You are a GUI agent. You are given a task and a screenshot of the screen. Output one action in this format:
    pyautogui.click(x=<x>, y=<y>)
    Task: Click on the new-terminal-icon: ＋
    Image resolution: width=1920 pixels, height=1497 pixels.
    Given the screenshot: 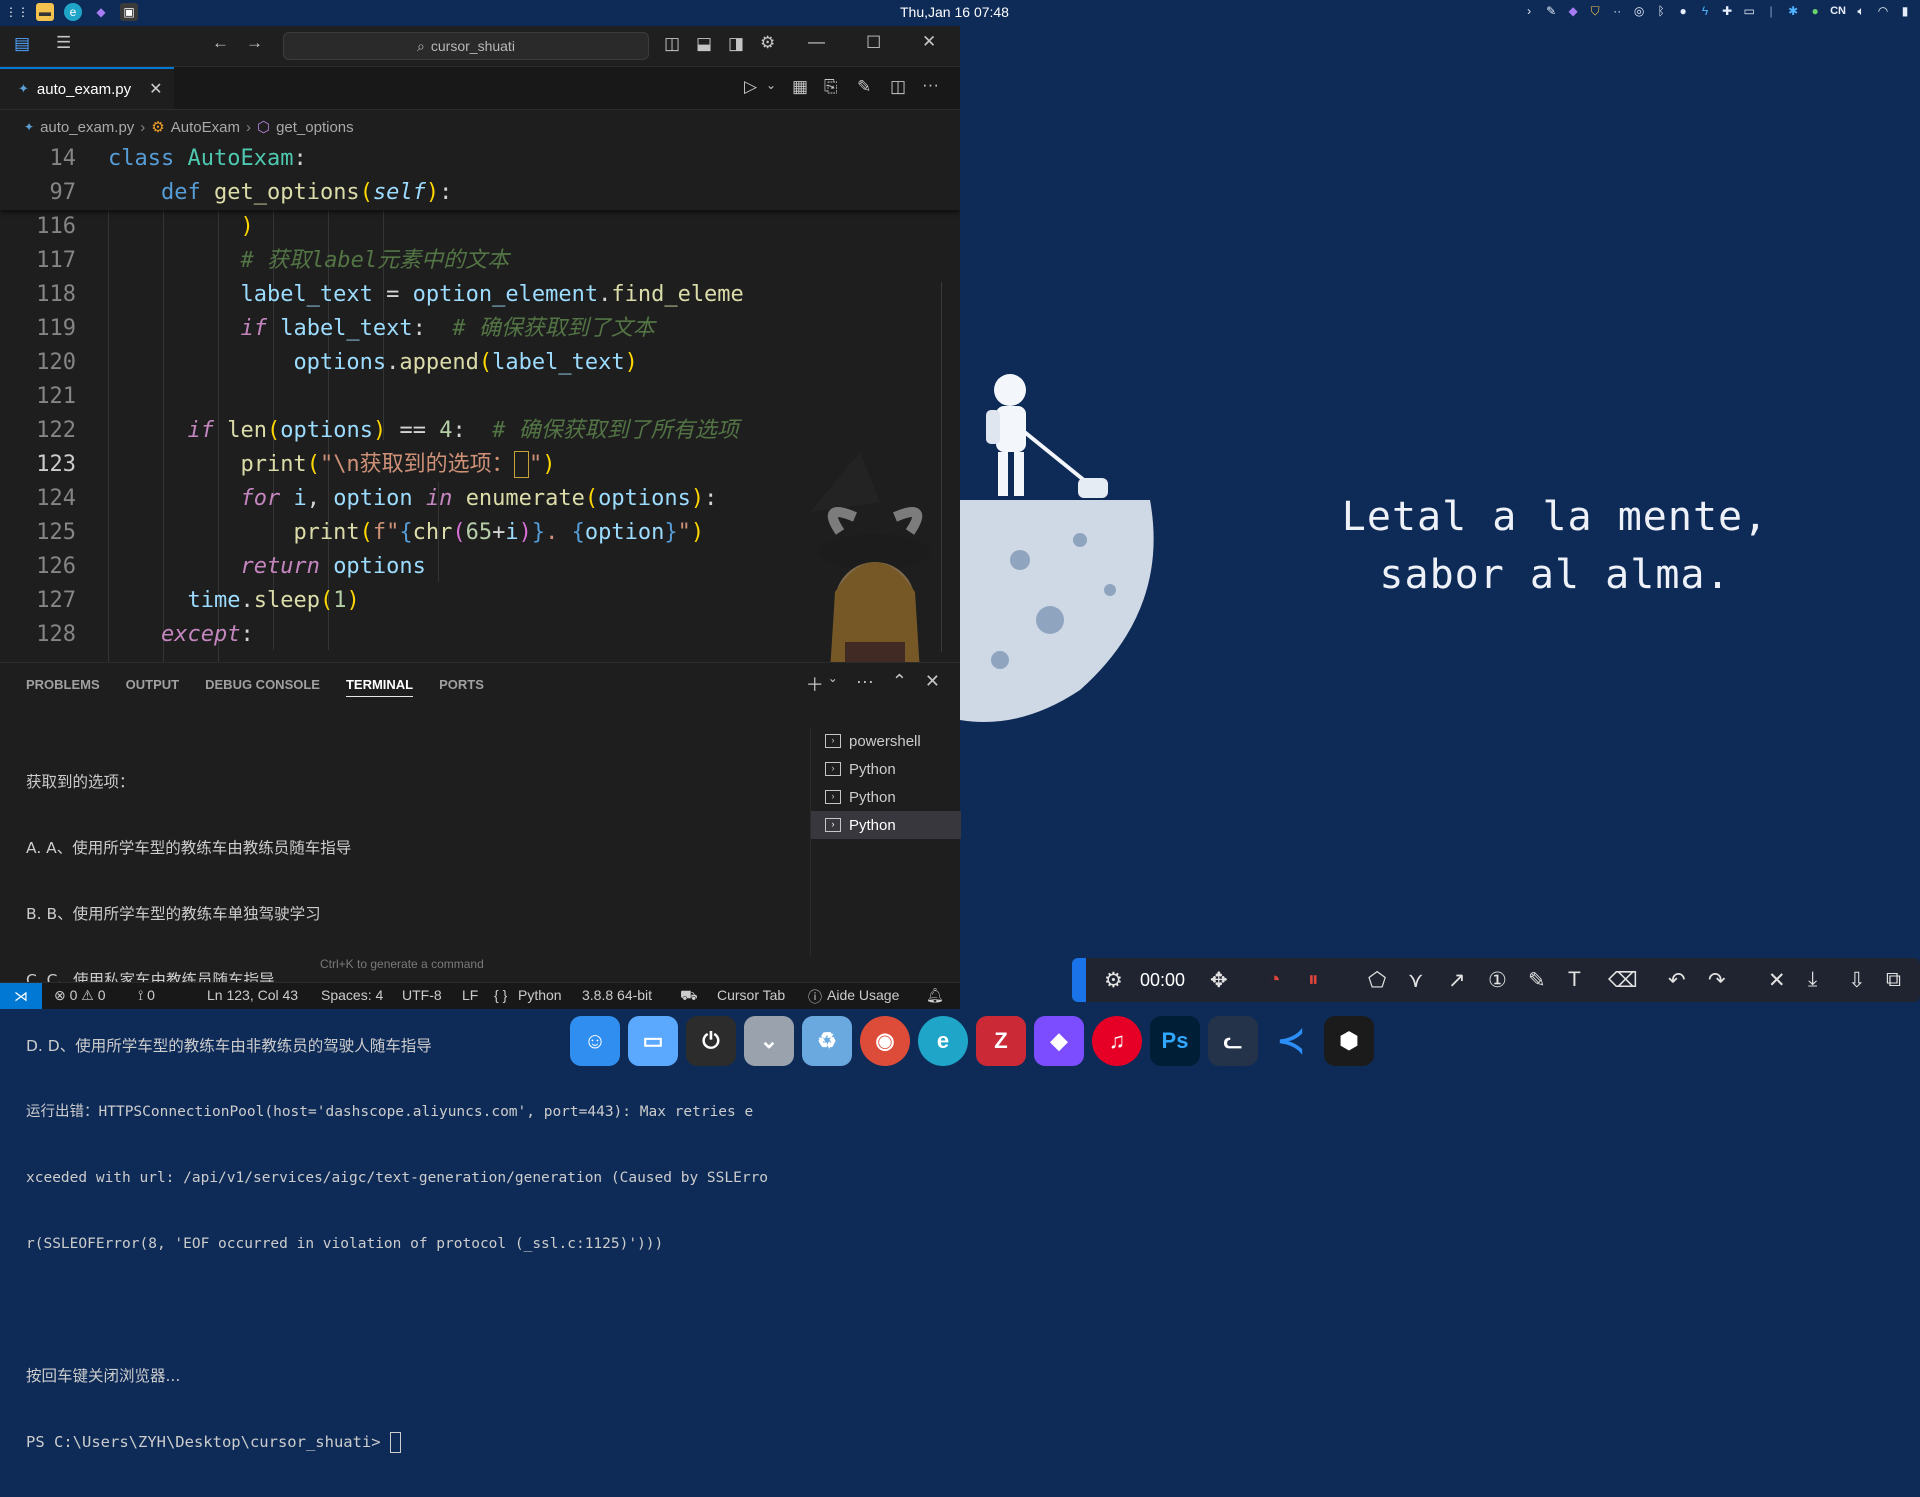 What is the action you would take?
    pyautogui.click(x=815, y=684)
    